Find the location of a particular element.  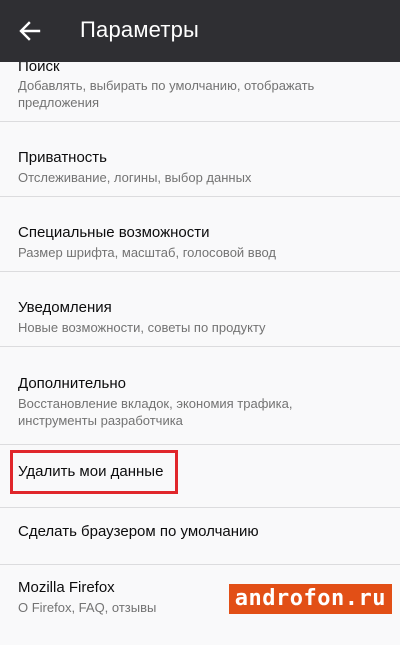

highlight-box is located at coordinates (94, 472).